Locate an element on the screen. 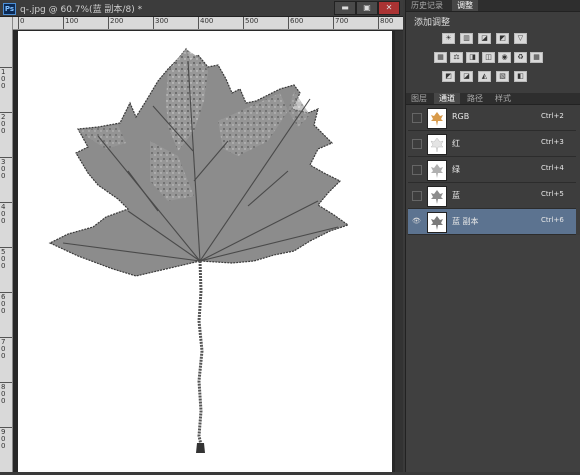 Image resolution: width=580 pixels, height=475 pixels. color-balance-icon: ◨ is located at coordinates (472, 57).